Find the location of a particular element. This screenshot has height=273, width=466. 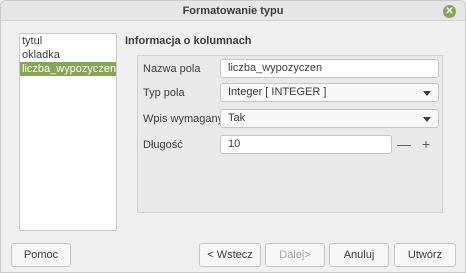

field-type-value: Integer [ INTEGER ] is located at coordinates (277, 92).